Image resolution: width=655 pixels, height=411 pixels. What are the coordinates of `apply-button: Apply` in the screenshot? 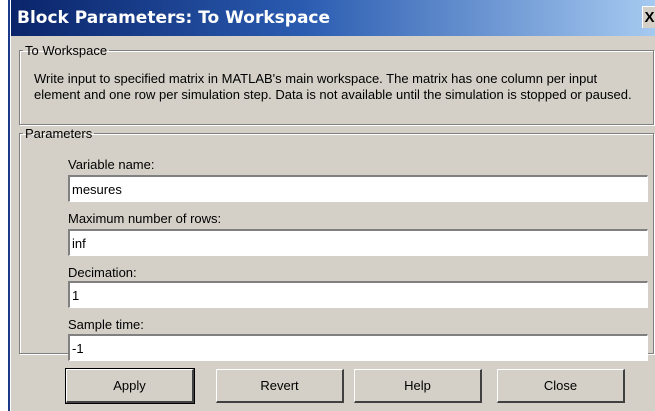 It's located at (130, 386).